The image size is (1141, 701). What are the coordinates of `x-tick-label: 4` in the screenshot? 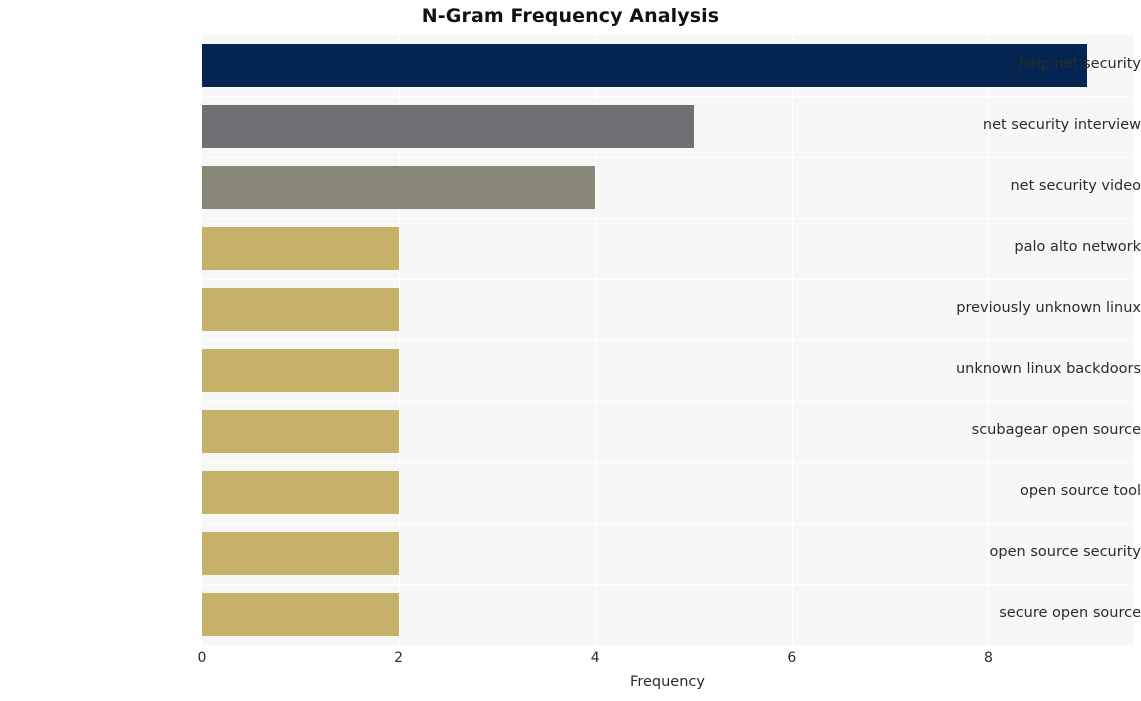 It's located at (595, 658).